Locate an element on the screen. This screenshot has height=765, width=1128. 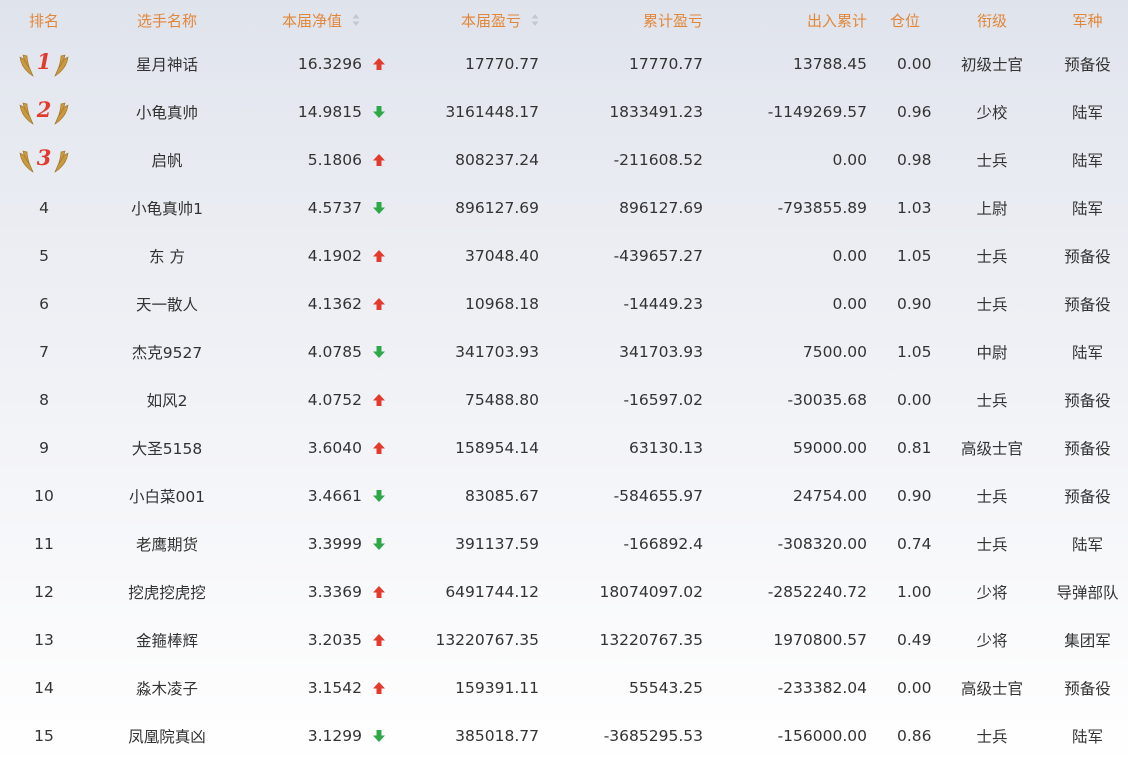
player-name: 淼木凌子 is located at coordinates (167, 688).